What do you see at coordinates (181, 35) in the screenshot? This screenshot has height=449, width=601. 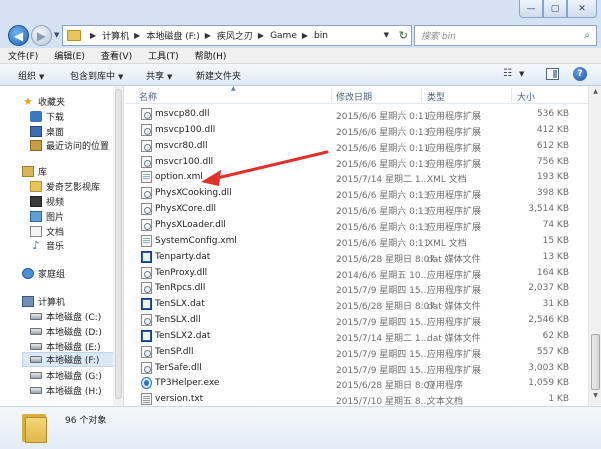 I see `breadcrumb-drive-f: 本地磁盘 (F:) ▶` at bounding box center [181, 35].